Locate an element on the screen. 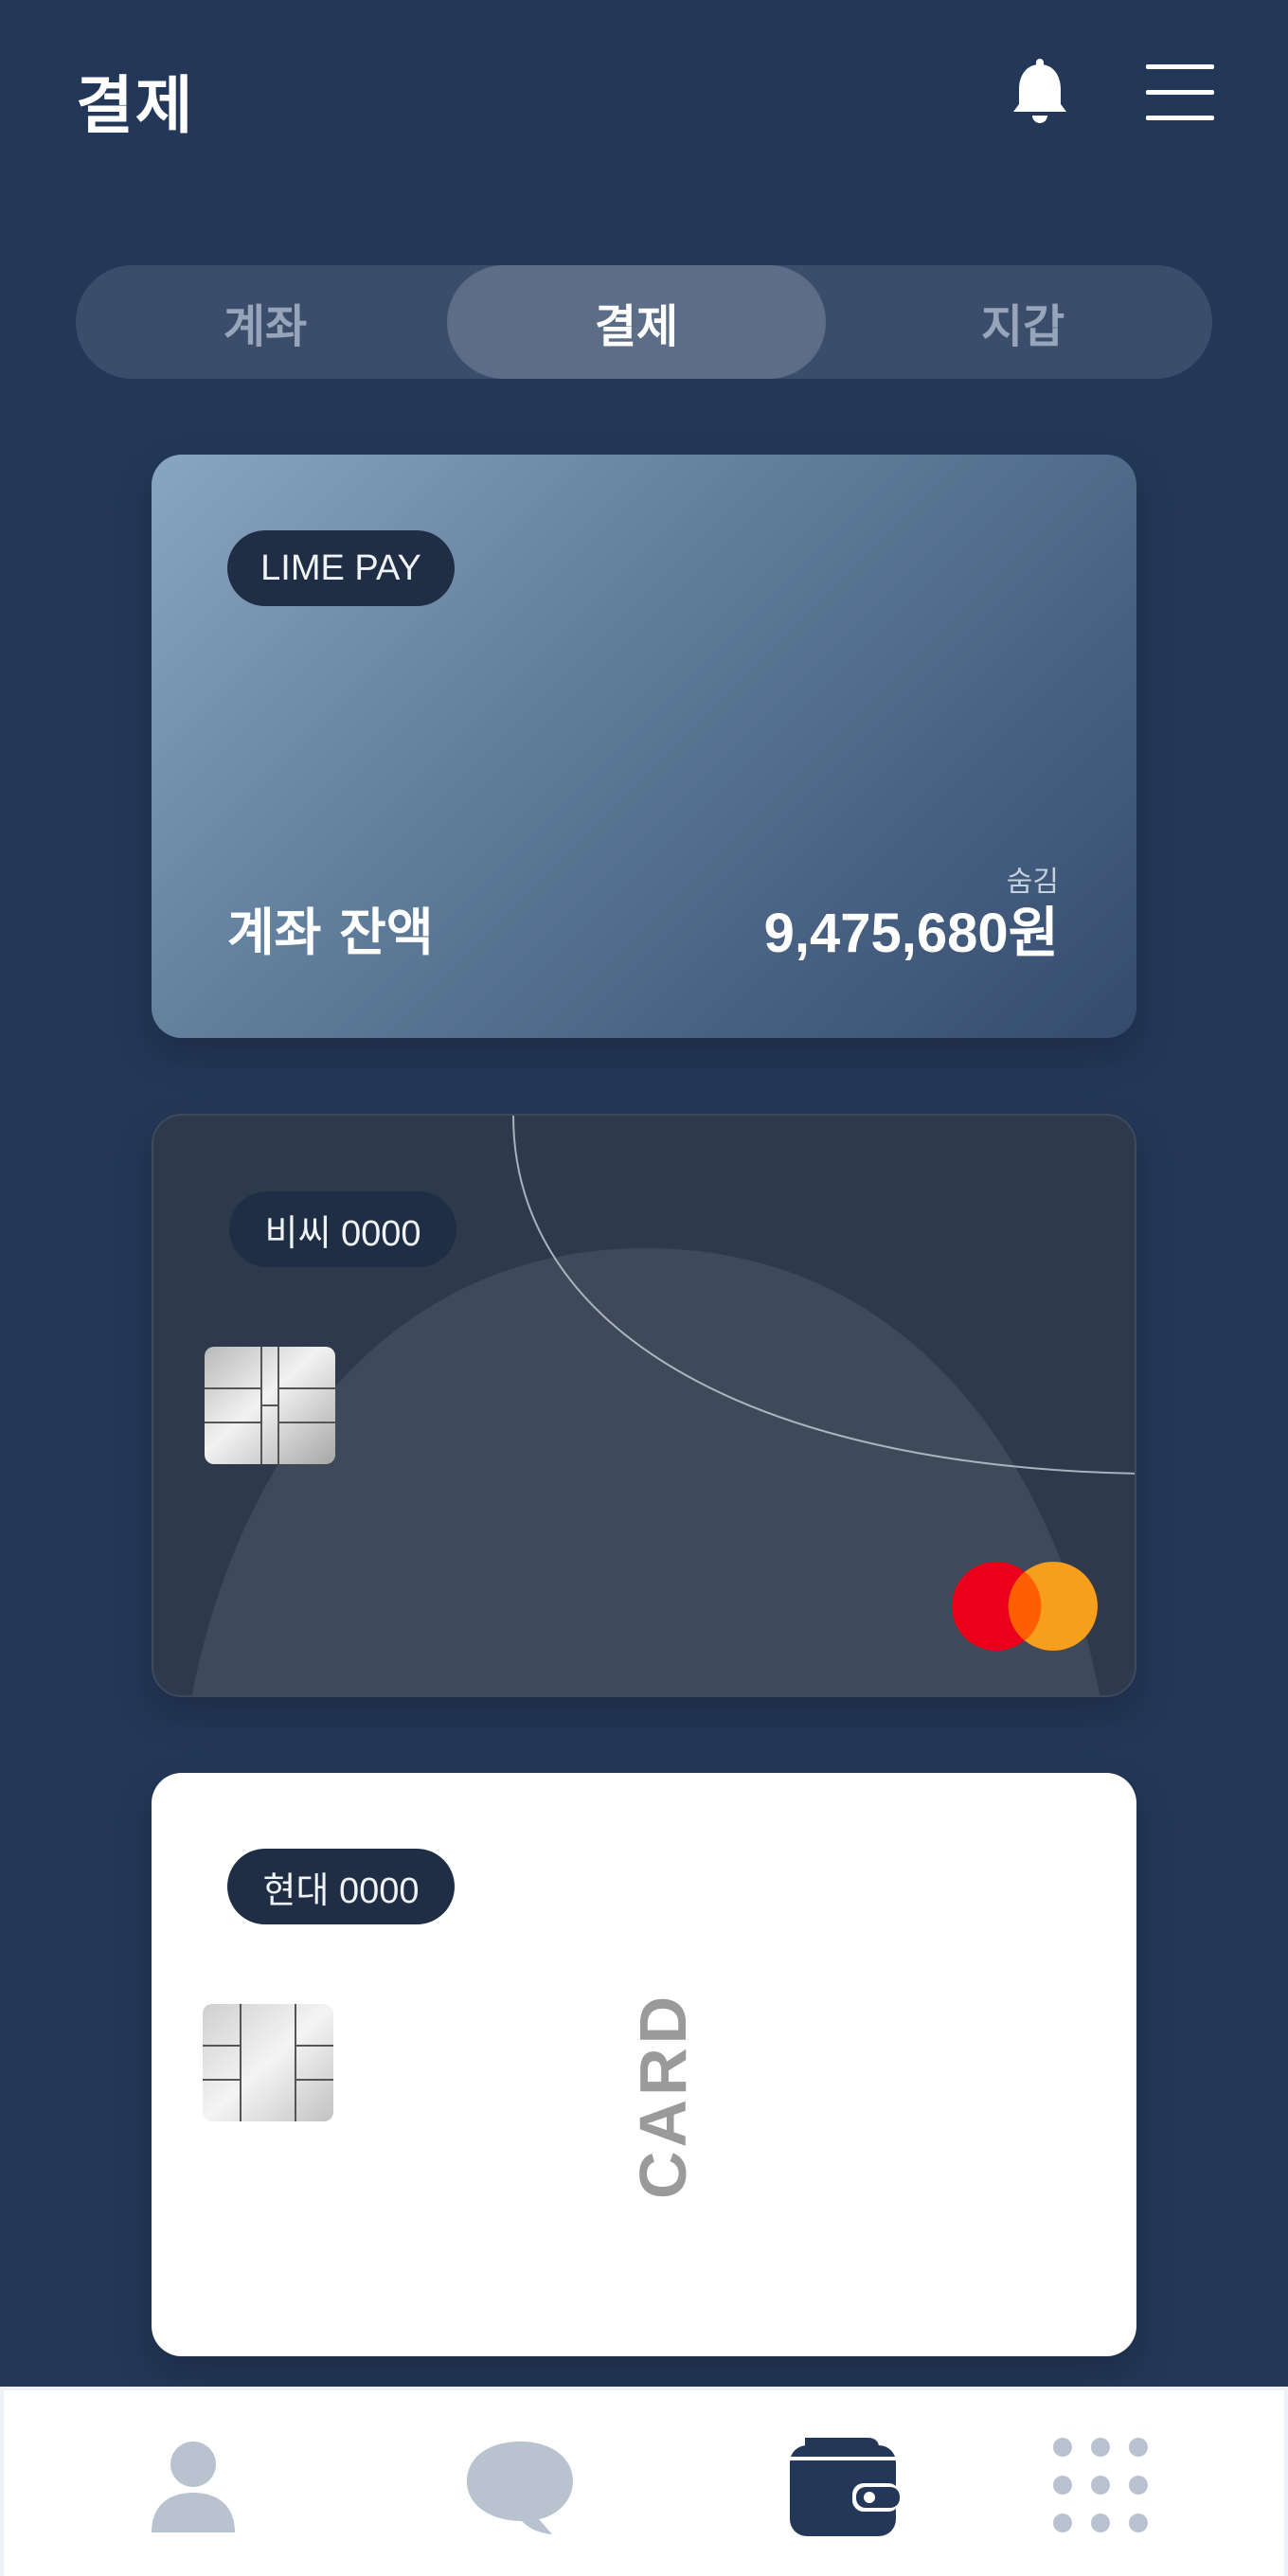 The height and width of the screenshot is (2576, 1288). page-title: 결제 is located at coordinates (135, 105).